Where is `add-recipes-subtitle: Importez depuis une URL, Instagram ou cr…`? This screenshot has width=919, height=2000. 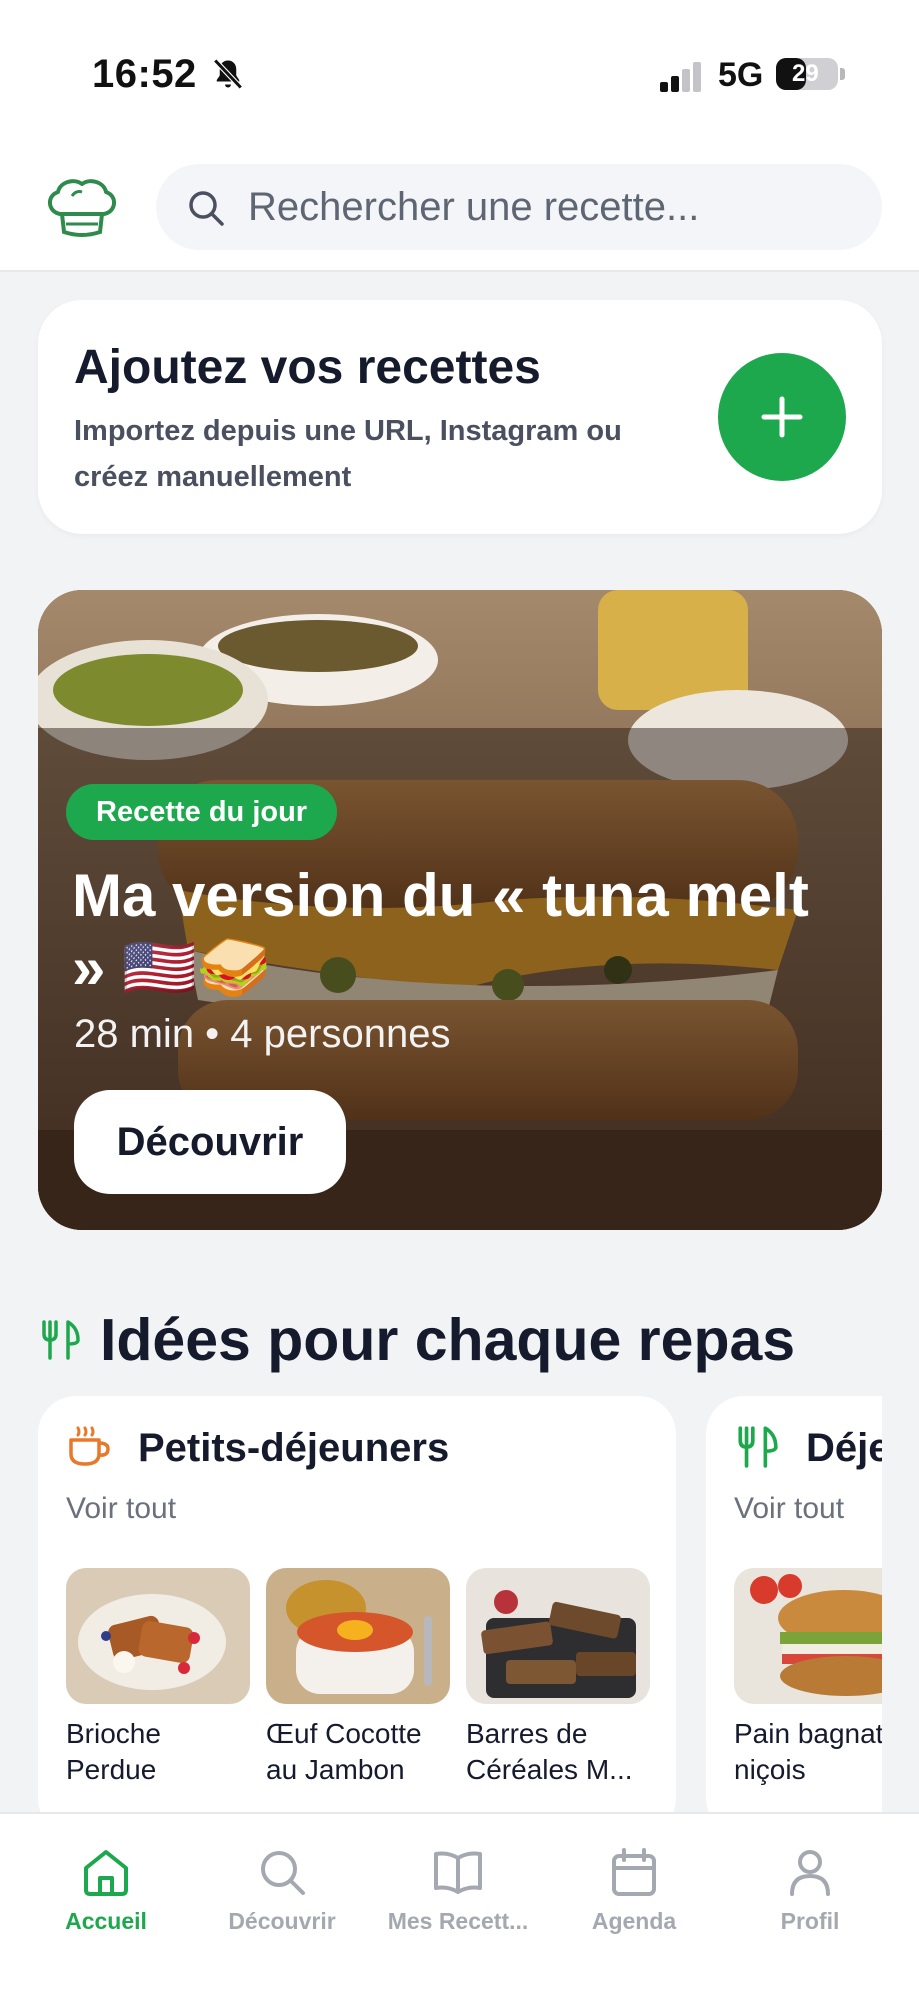
add-recipes-subtitle: Importez depuis une URL, Instagram ou cr… is located at coordinates (348, 454).